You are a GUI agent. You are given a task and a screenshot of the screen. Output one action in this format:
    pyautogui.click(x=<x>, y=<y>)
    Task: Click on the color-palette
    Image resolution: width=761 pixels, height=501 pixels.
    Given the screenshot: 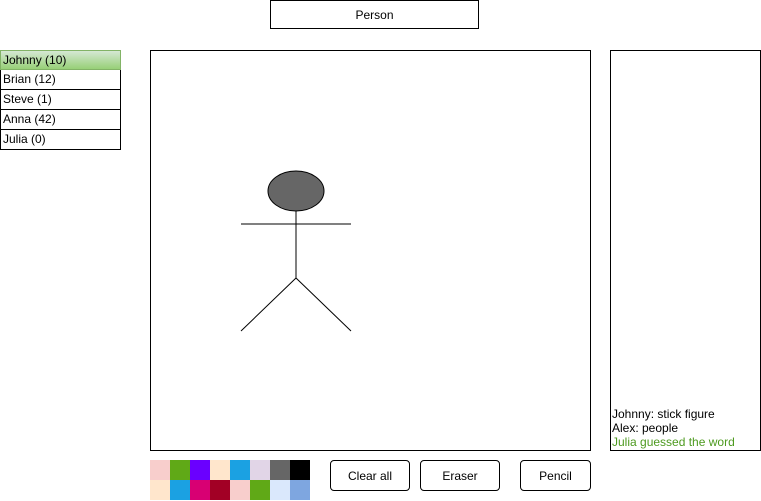 What is the action you would take?
    pyautogui.click(x=230, y=480)
    